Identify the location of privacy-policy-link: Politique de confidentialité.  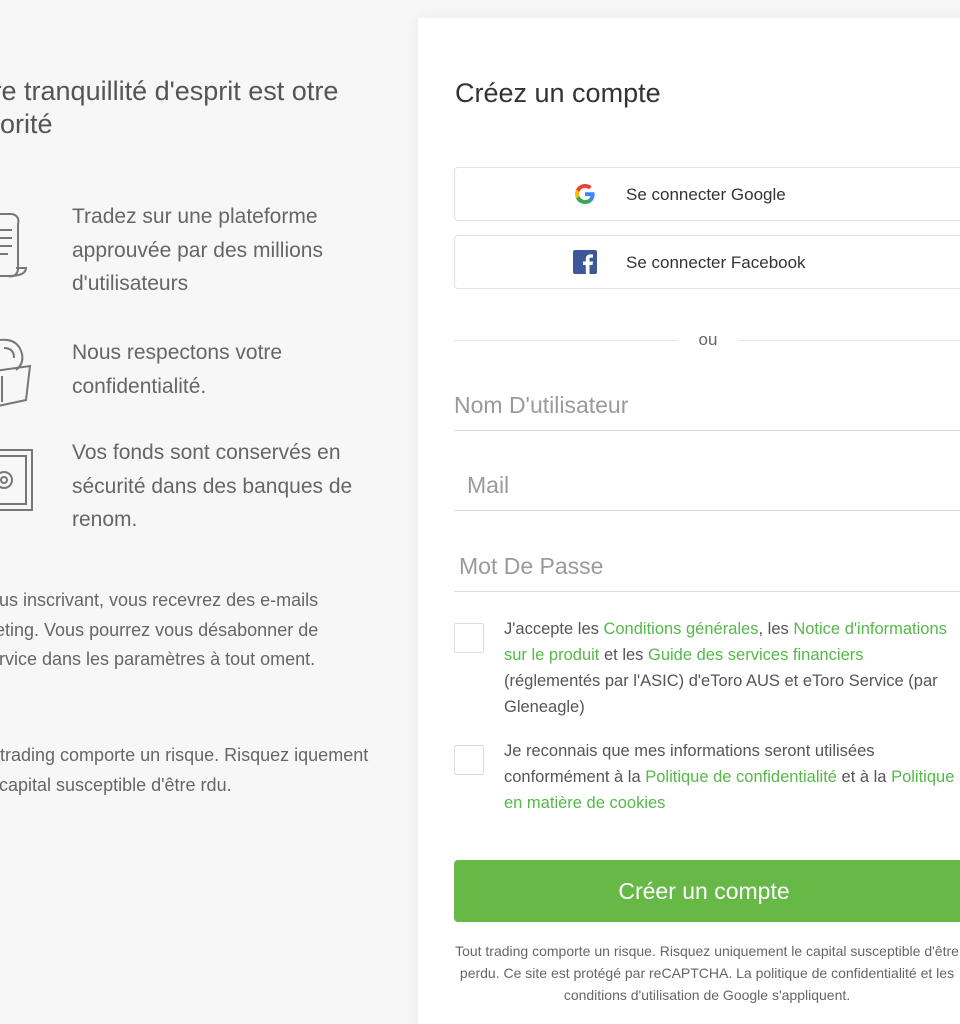
(741, 777).